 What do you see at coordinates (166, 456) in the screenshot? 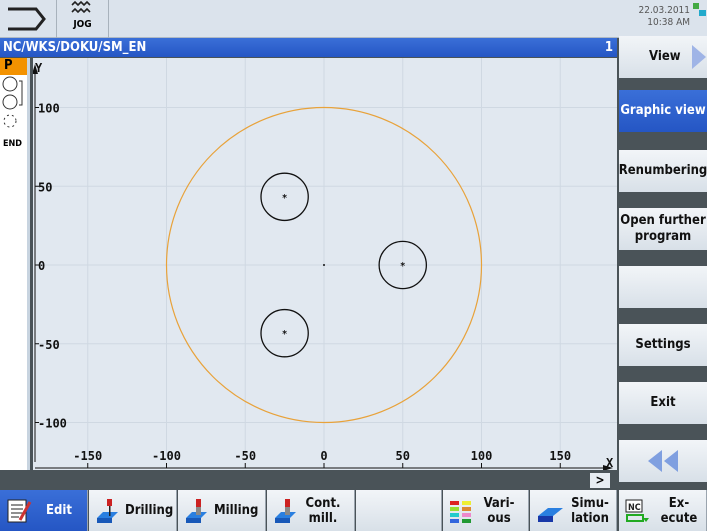
I see `x-tick-label: -100` at bounding box center [166, 456].